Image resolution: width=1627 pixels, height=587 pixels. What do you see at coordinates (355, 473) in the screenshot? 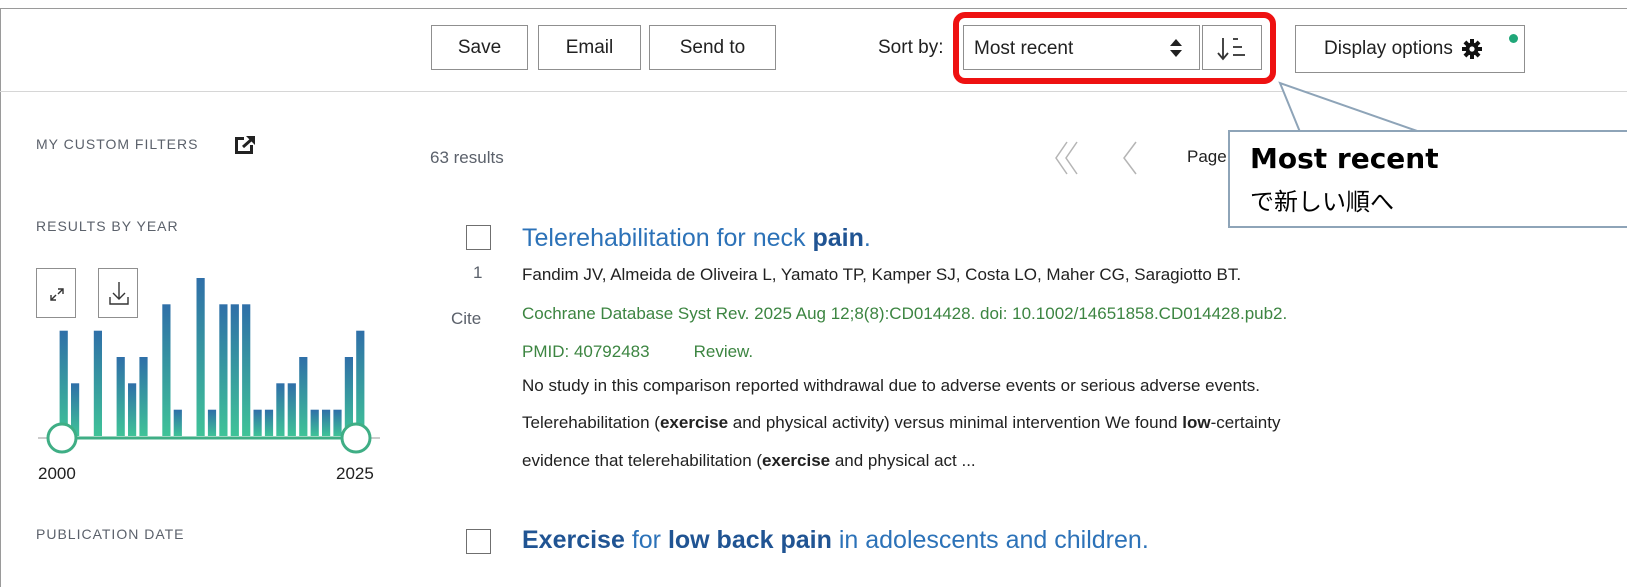
I see `year-end-label: 2025` at bounding box center [355, 473].